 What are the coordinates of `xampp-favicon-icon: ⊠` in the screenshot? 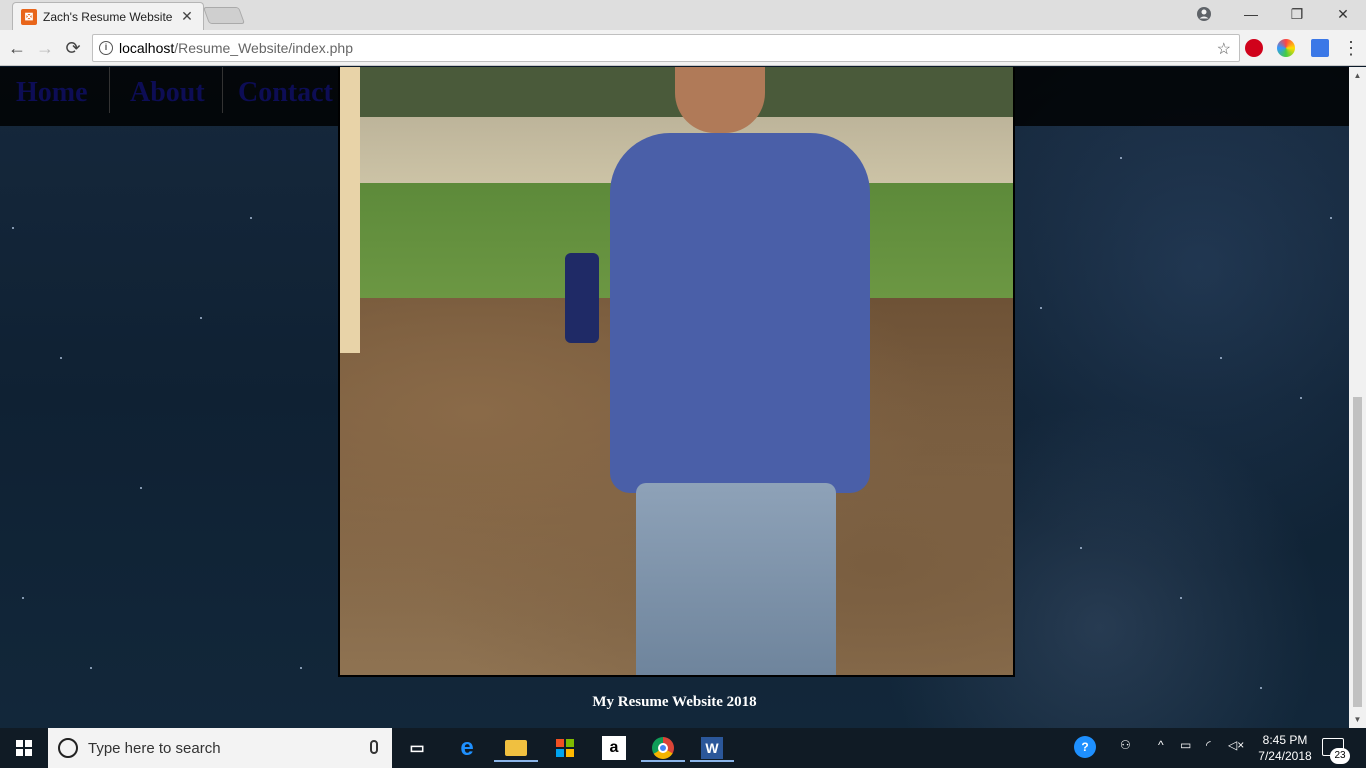 It's located at (29, 16).